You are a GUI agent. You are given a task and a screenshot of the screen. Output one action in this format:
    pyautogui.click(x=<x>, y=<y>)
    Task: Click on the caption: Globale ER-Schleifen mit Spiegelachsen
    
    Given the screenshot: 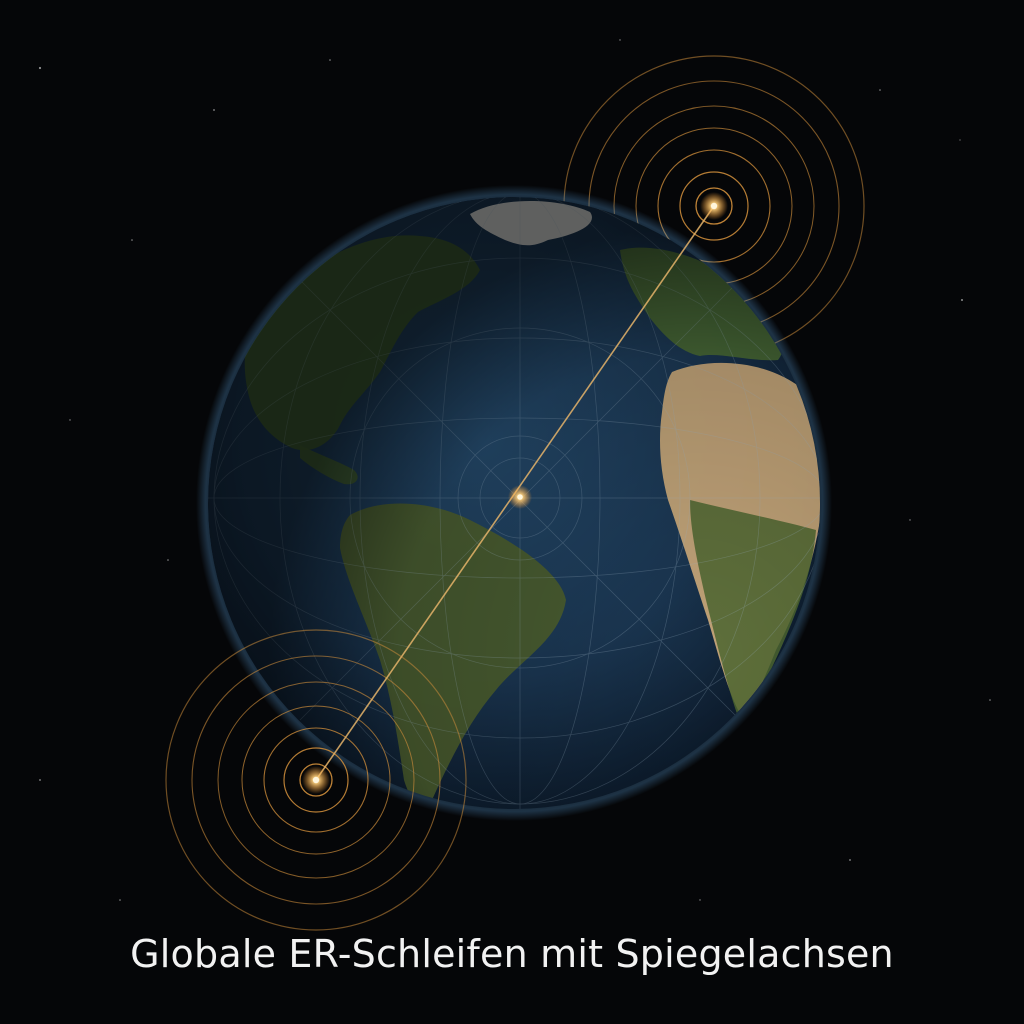 What is the action you would take?
    pyautogui.click(x=512, y=954)
    